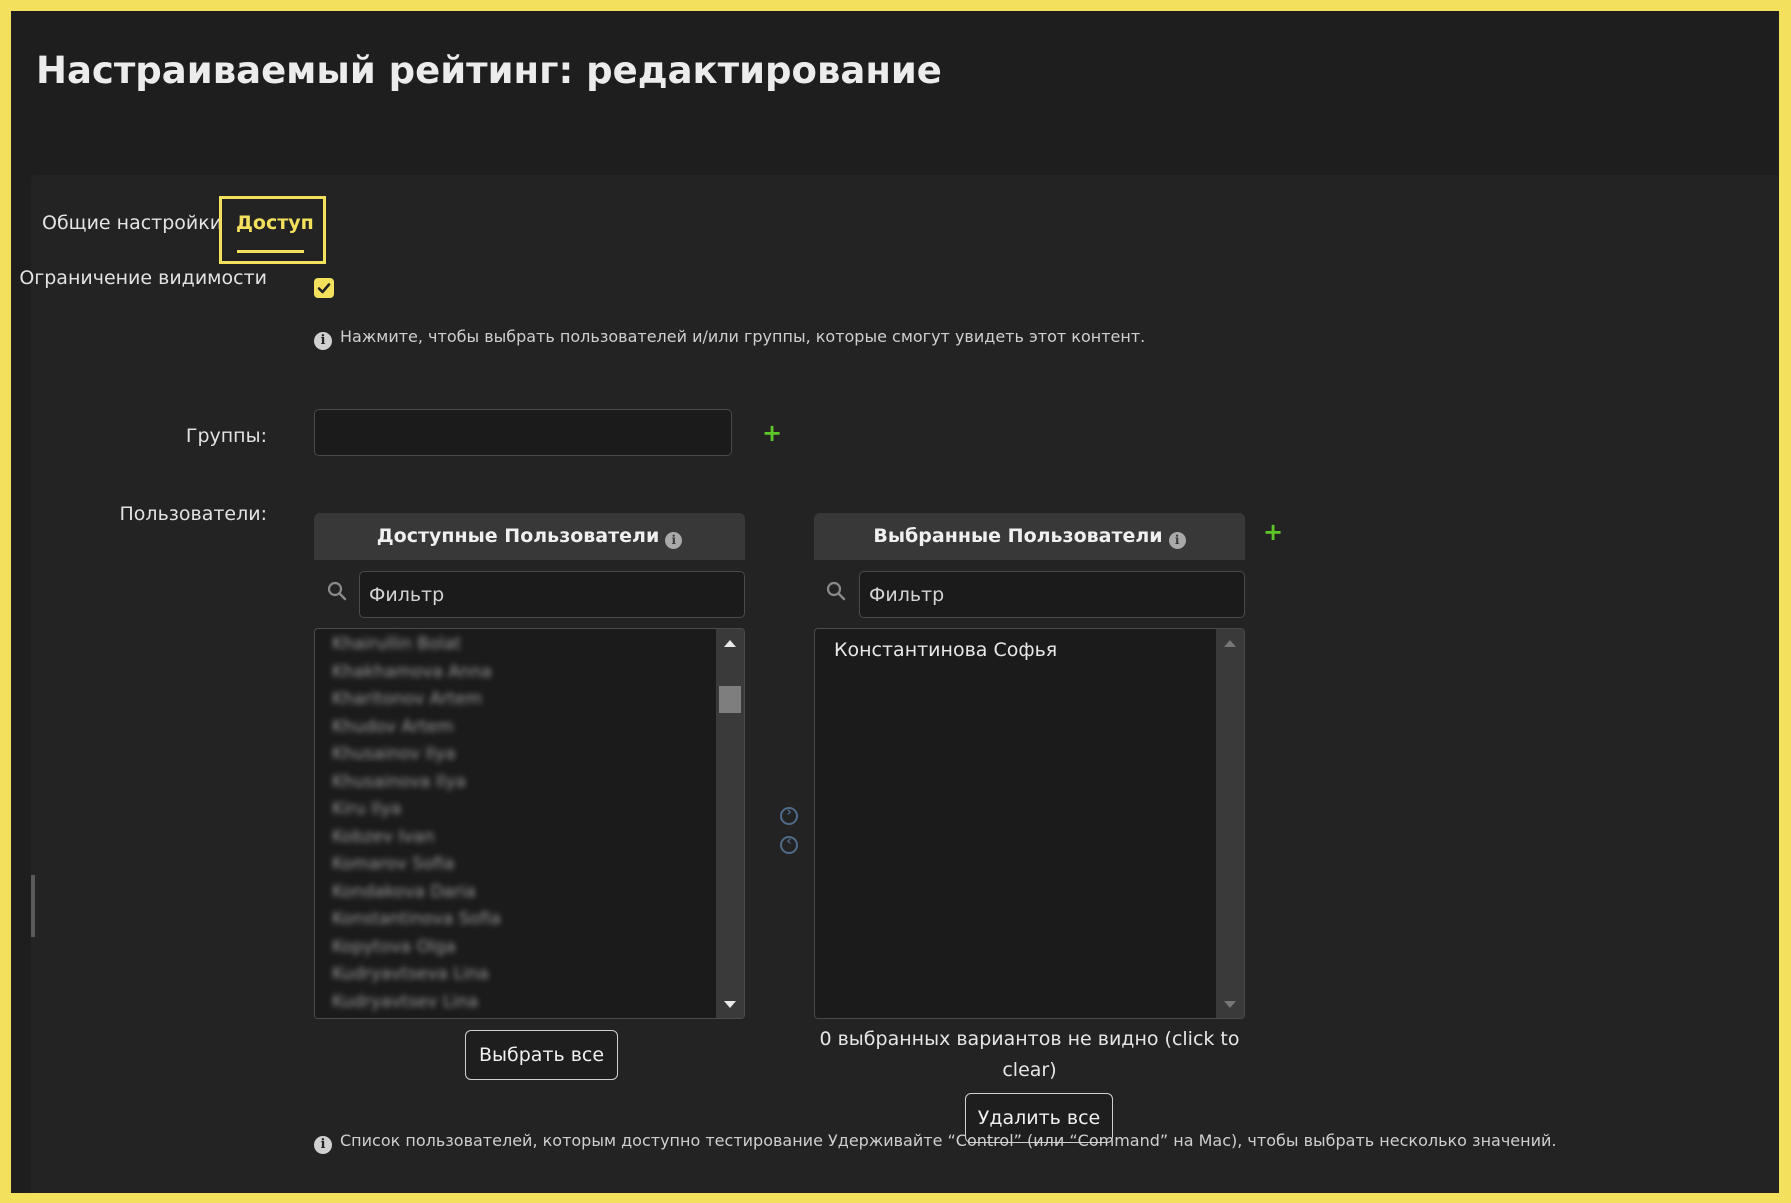 The width and height of the screenshot is (1791, 1203). I want to click on list-item: Kobzev Ivan, so click(517, 838).